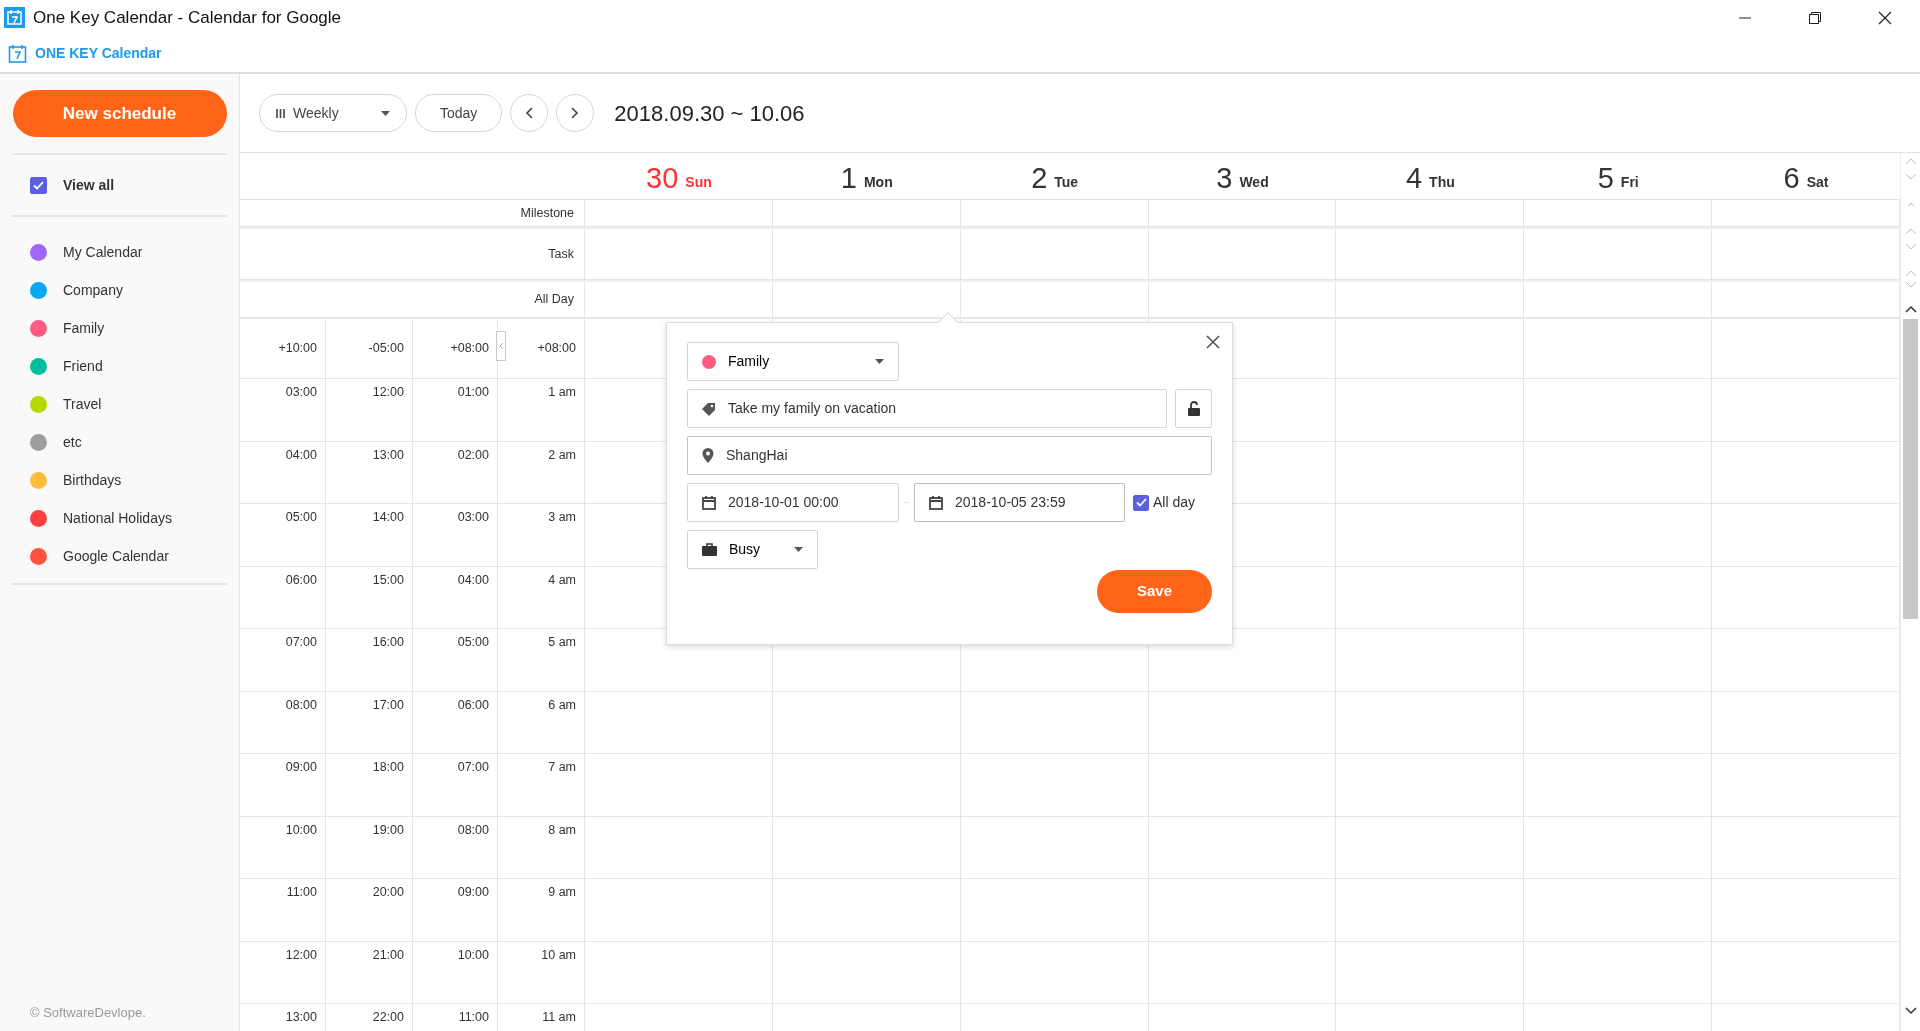  I want to click on hour-label: 06:00, so click(301, 579).